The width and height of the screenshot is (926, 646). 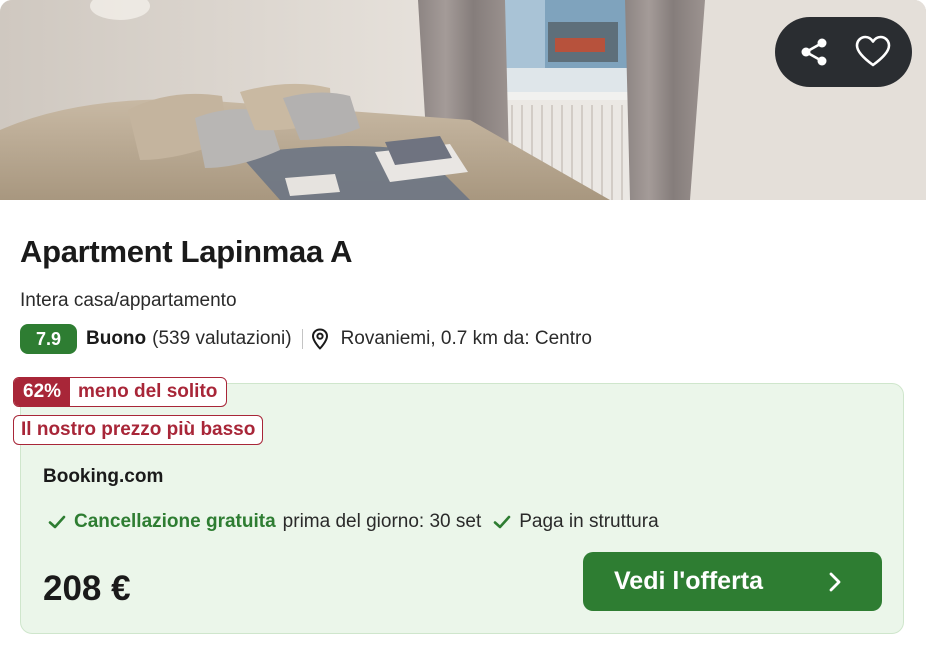 I want to click on provider-name: Booking.com, so click(x=103, y=476).